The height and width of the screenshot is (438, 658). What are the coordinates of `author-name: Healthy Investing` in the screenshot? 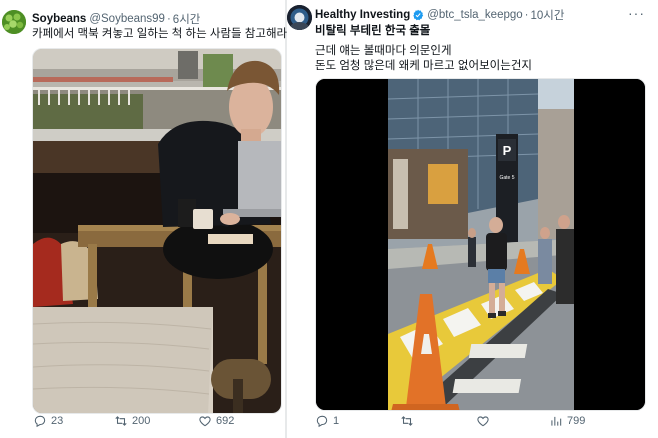 It's located at (362, 15).